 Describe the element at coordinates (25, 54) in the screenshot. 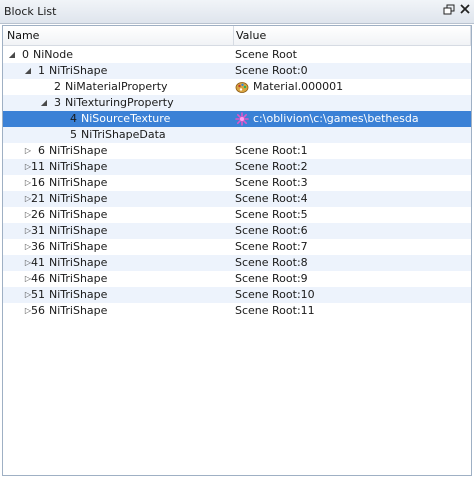

I see `block-index: 0` at that location.